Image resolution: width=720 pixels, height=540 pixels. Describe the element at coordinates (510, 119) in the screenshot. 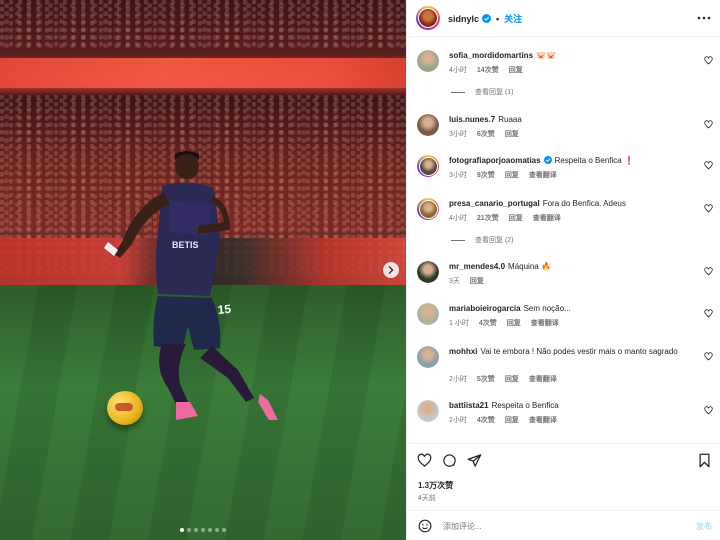

I see `comment-text: Ruaaa` at that location.